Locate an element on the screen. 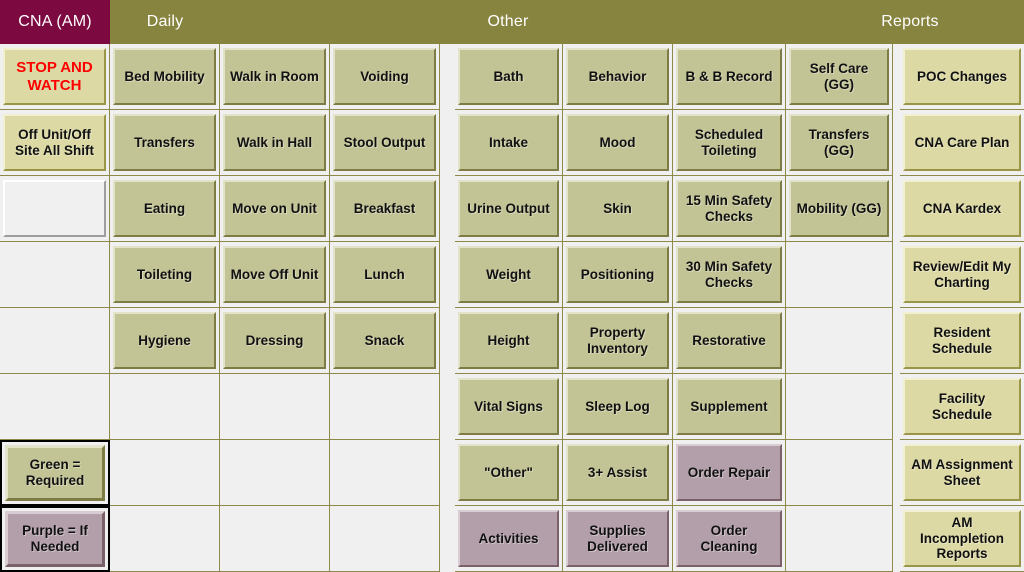 This screenshot has width=1024, height=572. grid-cell: Order Repair is located at coordinates (729, 473).